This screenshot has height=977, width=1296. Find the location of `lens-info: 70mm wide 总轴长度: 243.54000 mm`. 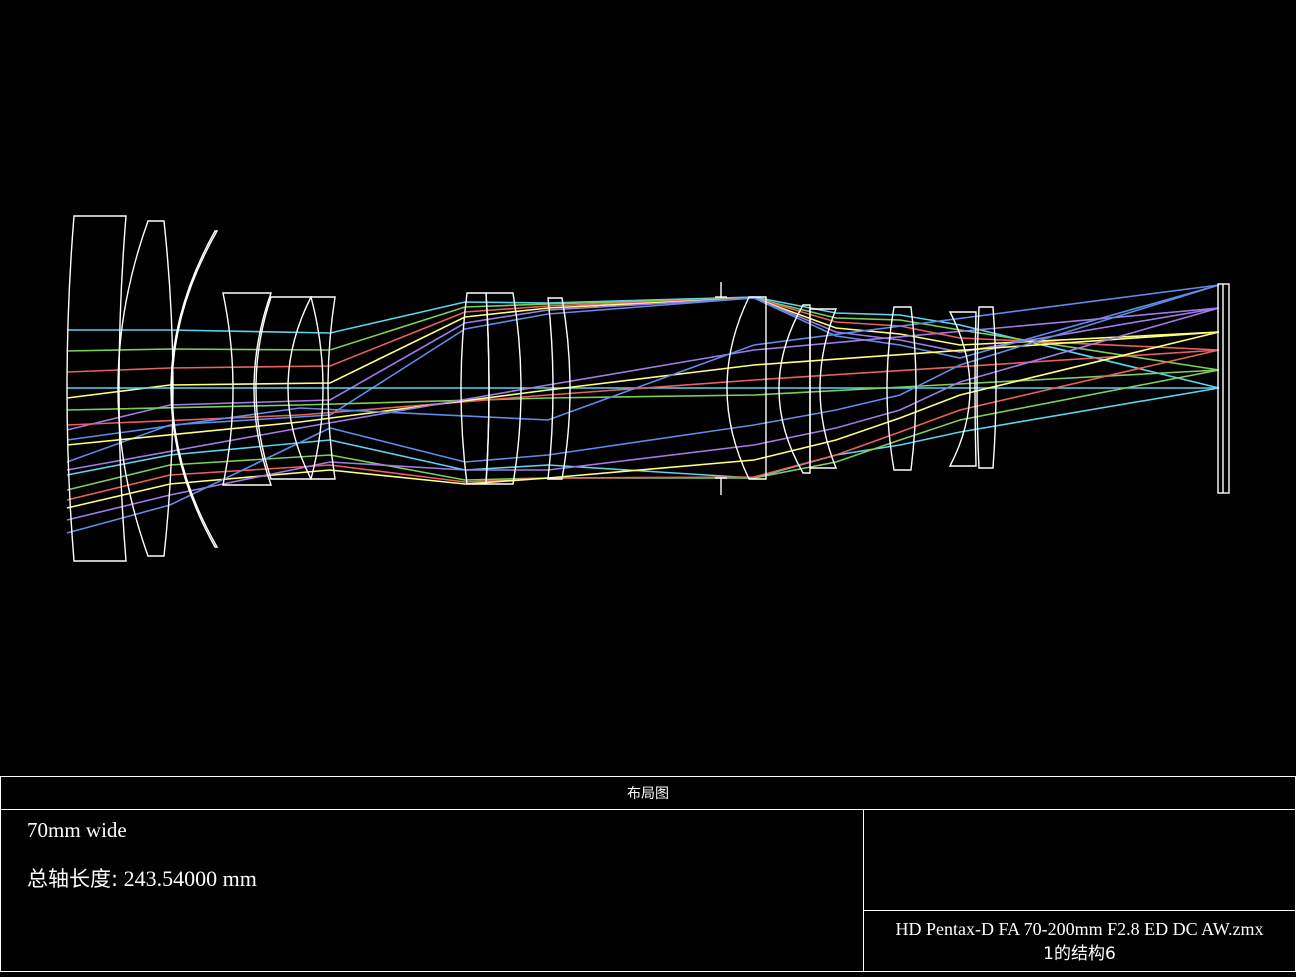

lens-info: 70mm wide 总轴长度: 243.54000 mm is located at coordinates (432, 890).